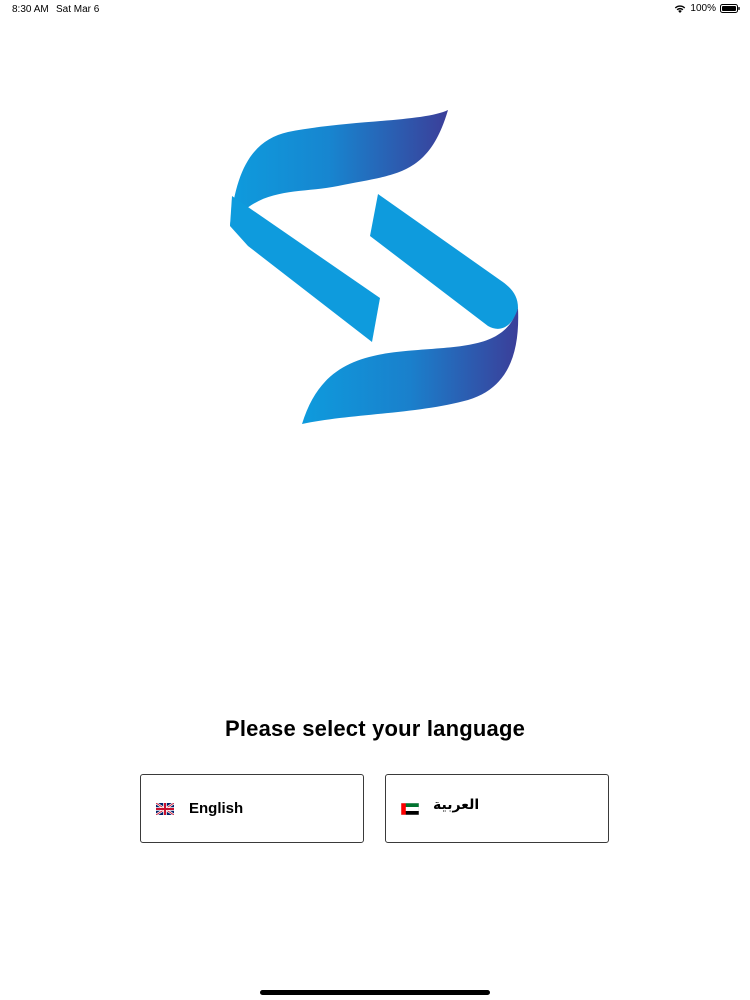 The height and width of the screenshot is (1000, 750). Describe the element at coordinates (375, 10) in the screenshot. I see `status-bar: 8:30 AM Sat Mar 6 100%` at that location.